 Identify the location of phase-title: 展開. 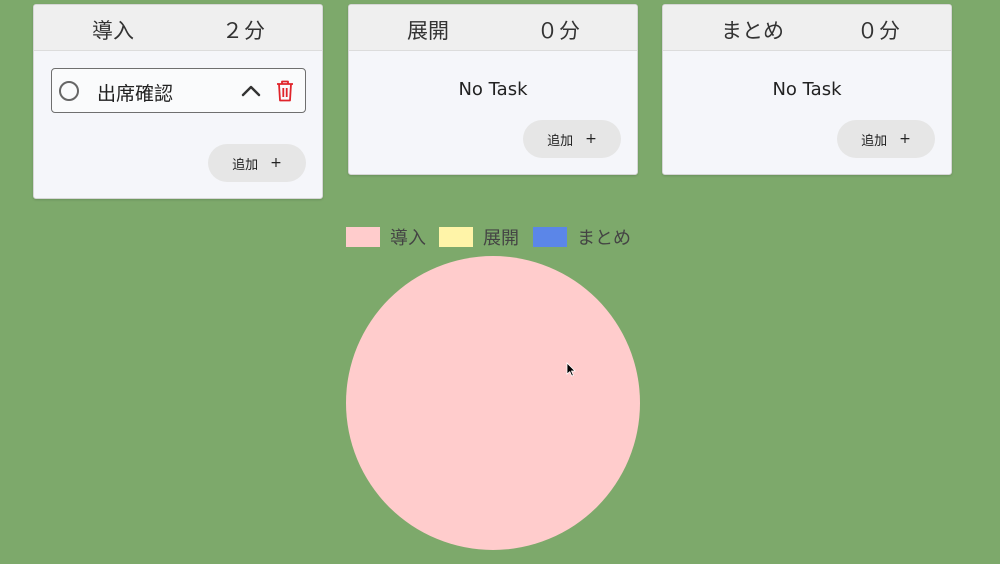
(428, 31).